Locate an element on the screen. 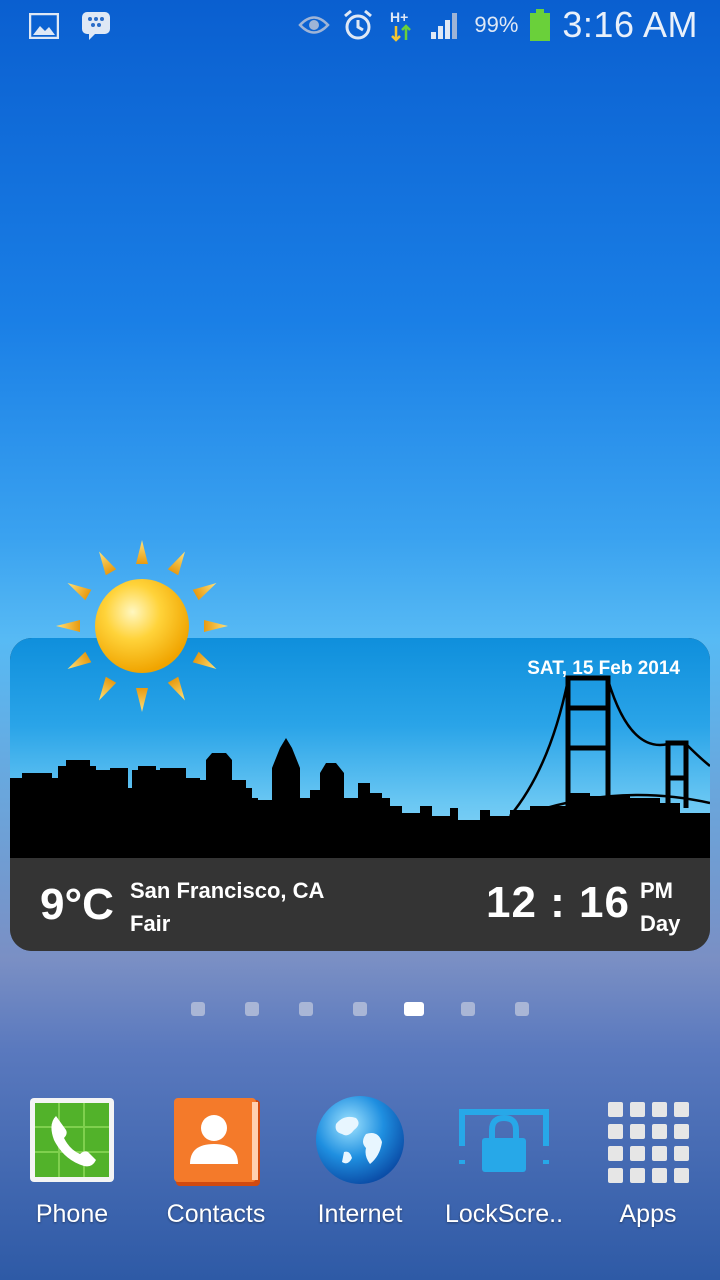  eye-icon is located at coordinates (314, 25).